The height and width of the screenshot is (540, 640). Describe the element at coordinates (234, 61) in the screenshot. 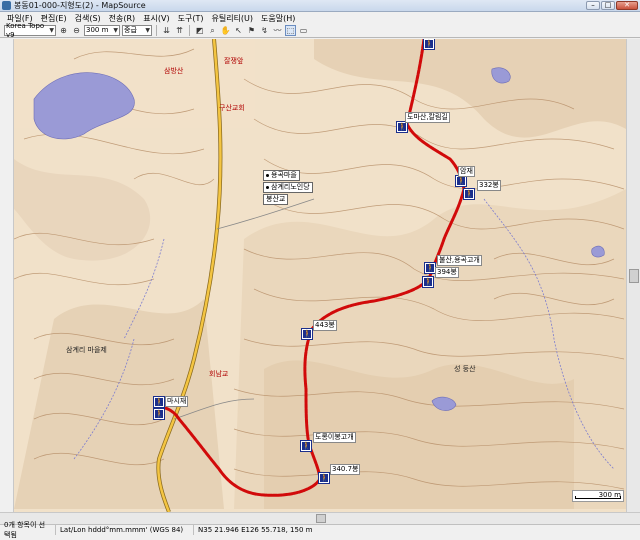

I see `place-label: 잘쟁앞` at that location.